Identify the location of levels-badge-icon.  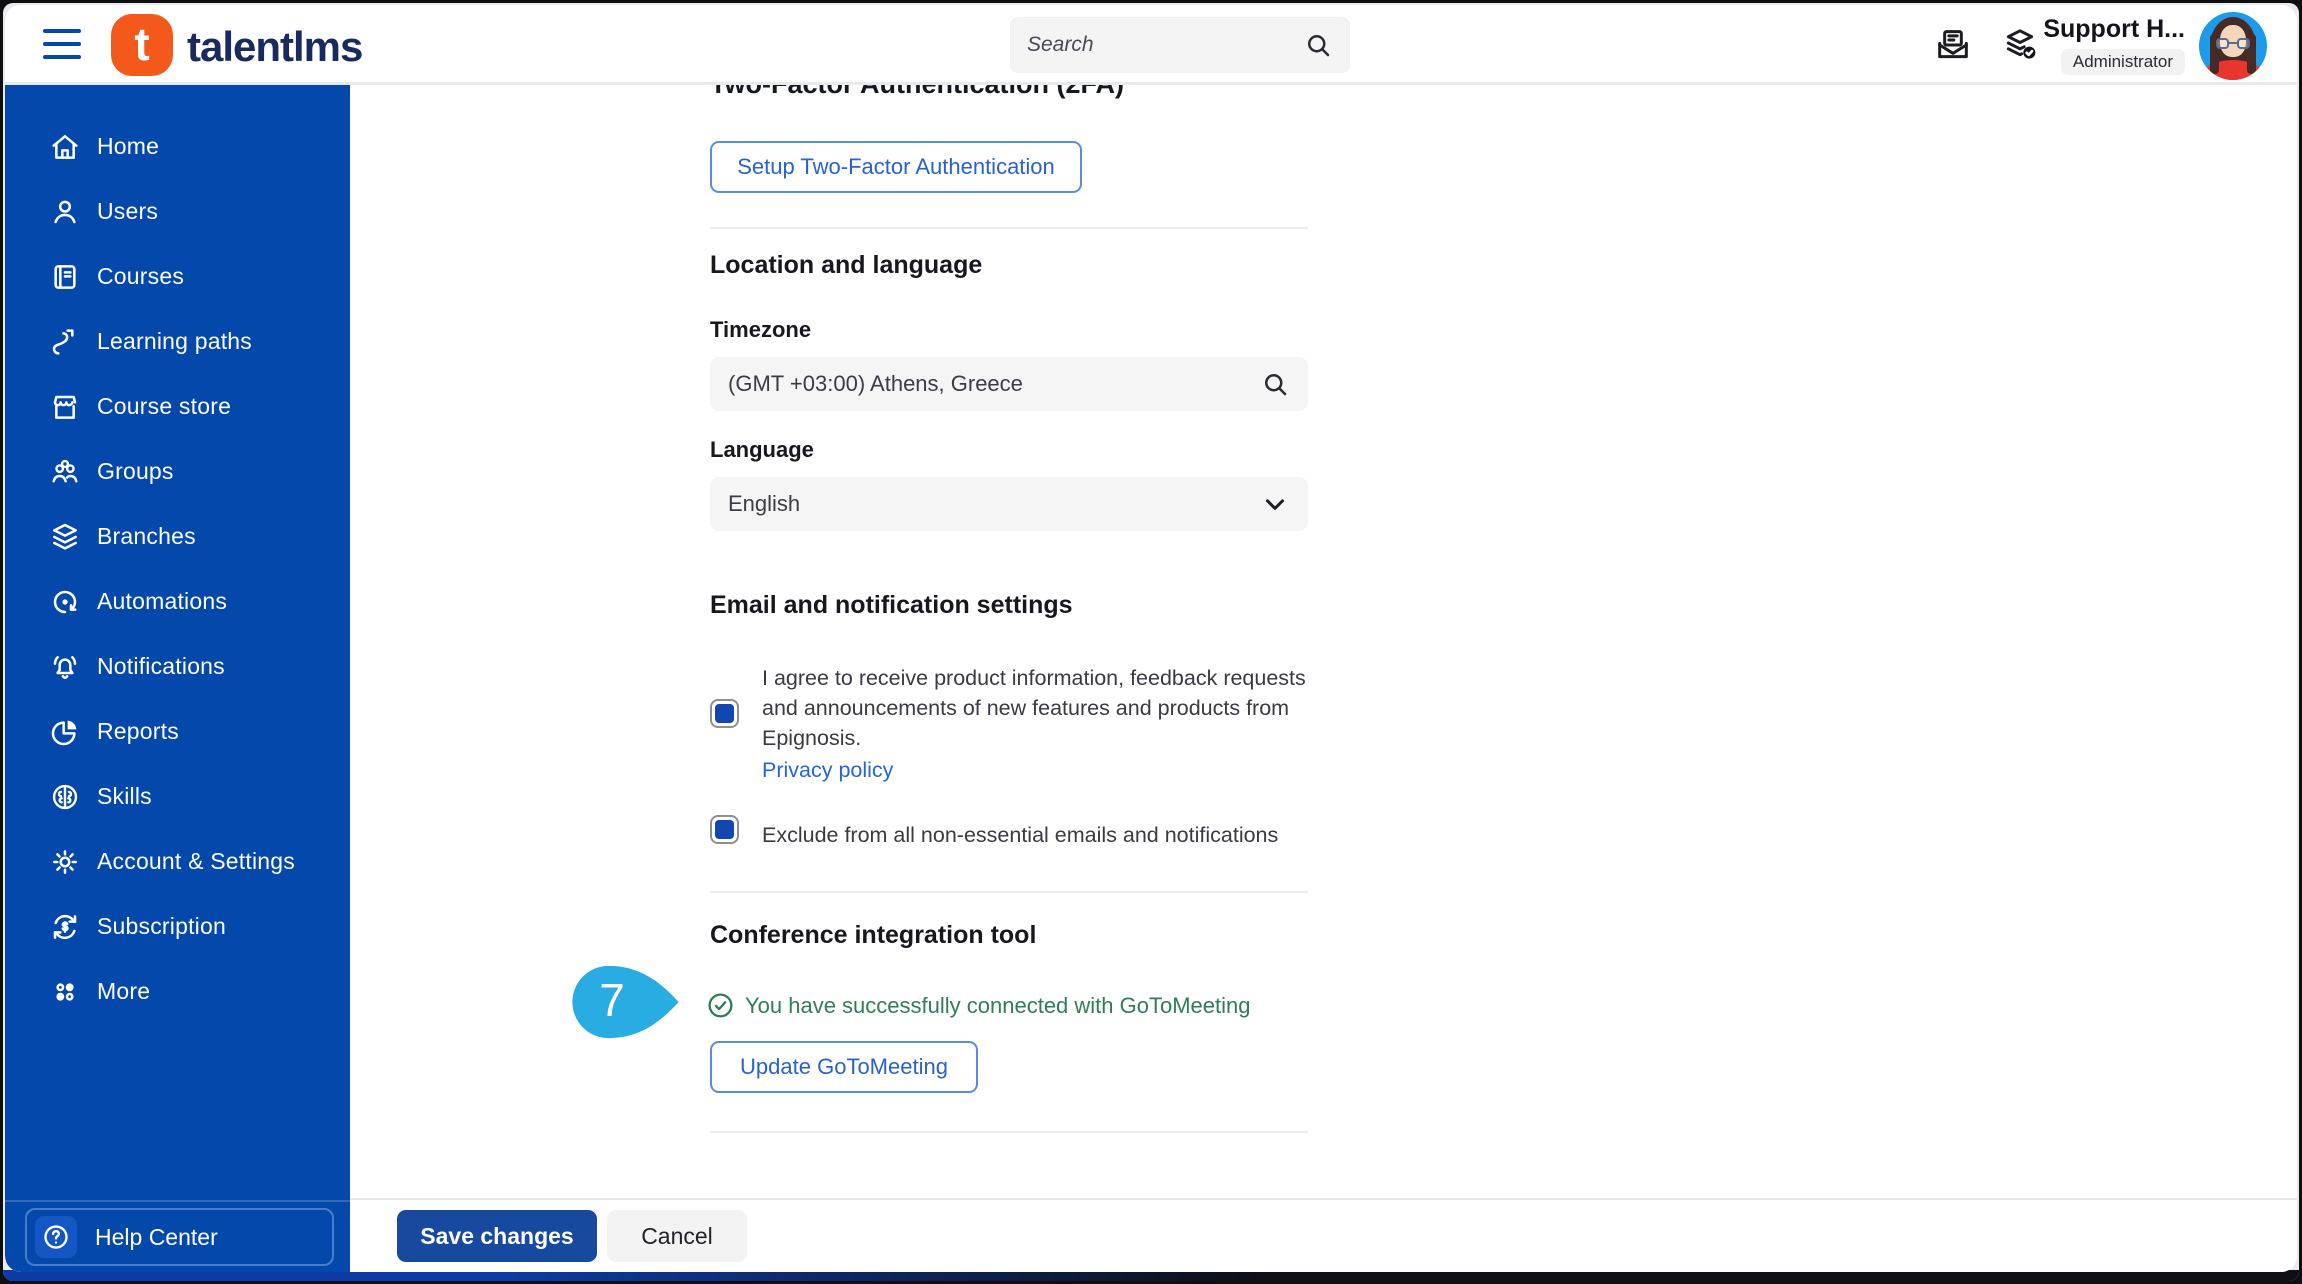
(2020, 45).